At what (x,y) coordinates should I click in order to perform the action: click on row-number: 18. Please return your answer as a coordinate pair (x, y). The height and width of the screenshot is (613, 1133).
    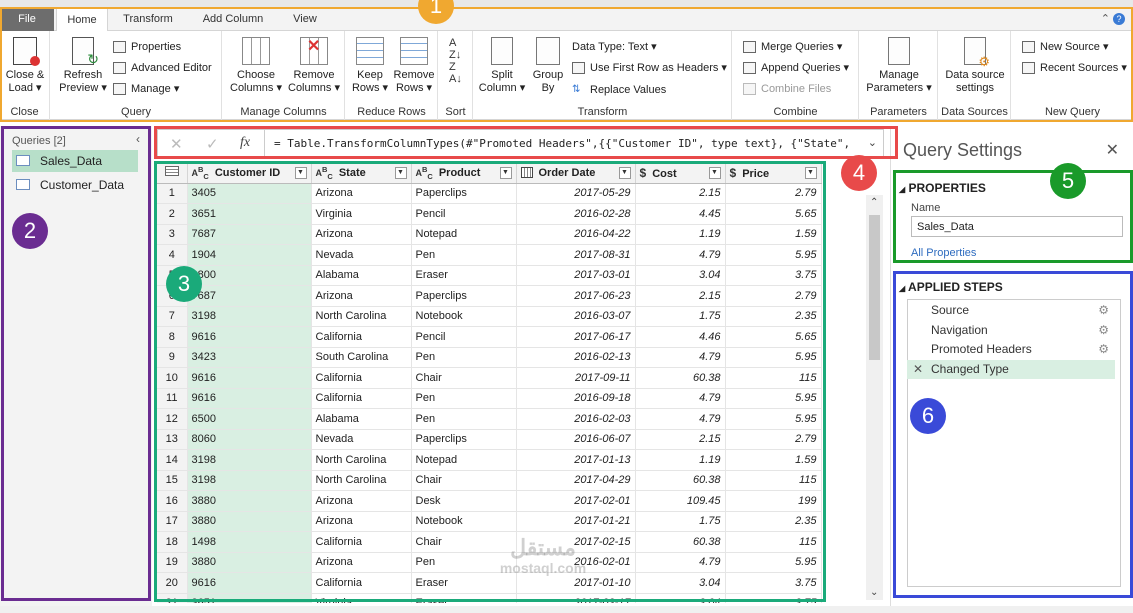
    Looking at the image, I should click on (172, 542).